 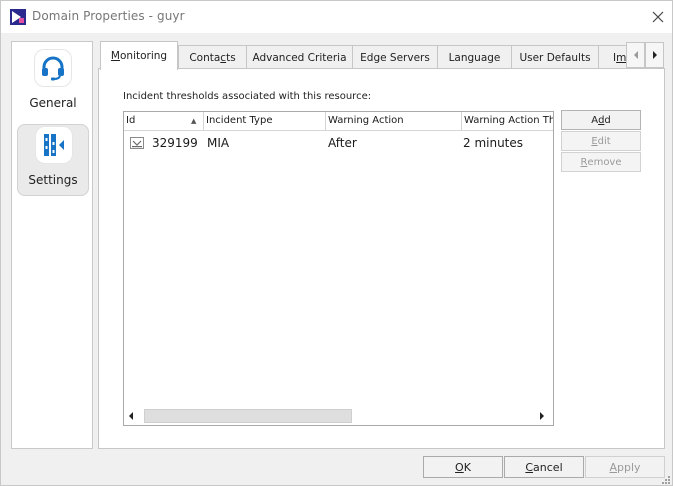 I want to click on scroll-right-arrow-icon, so click(x=542, y=416).